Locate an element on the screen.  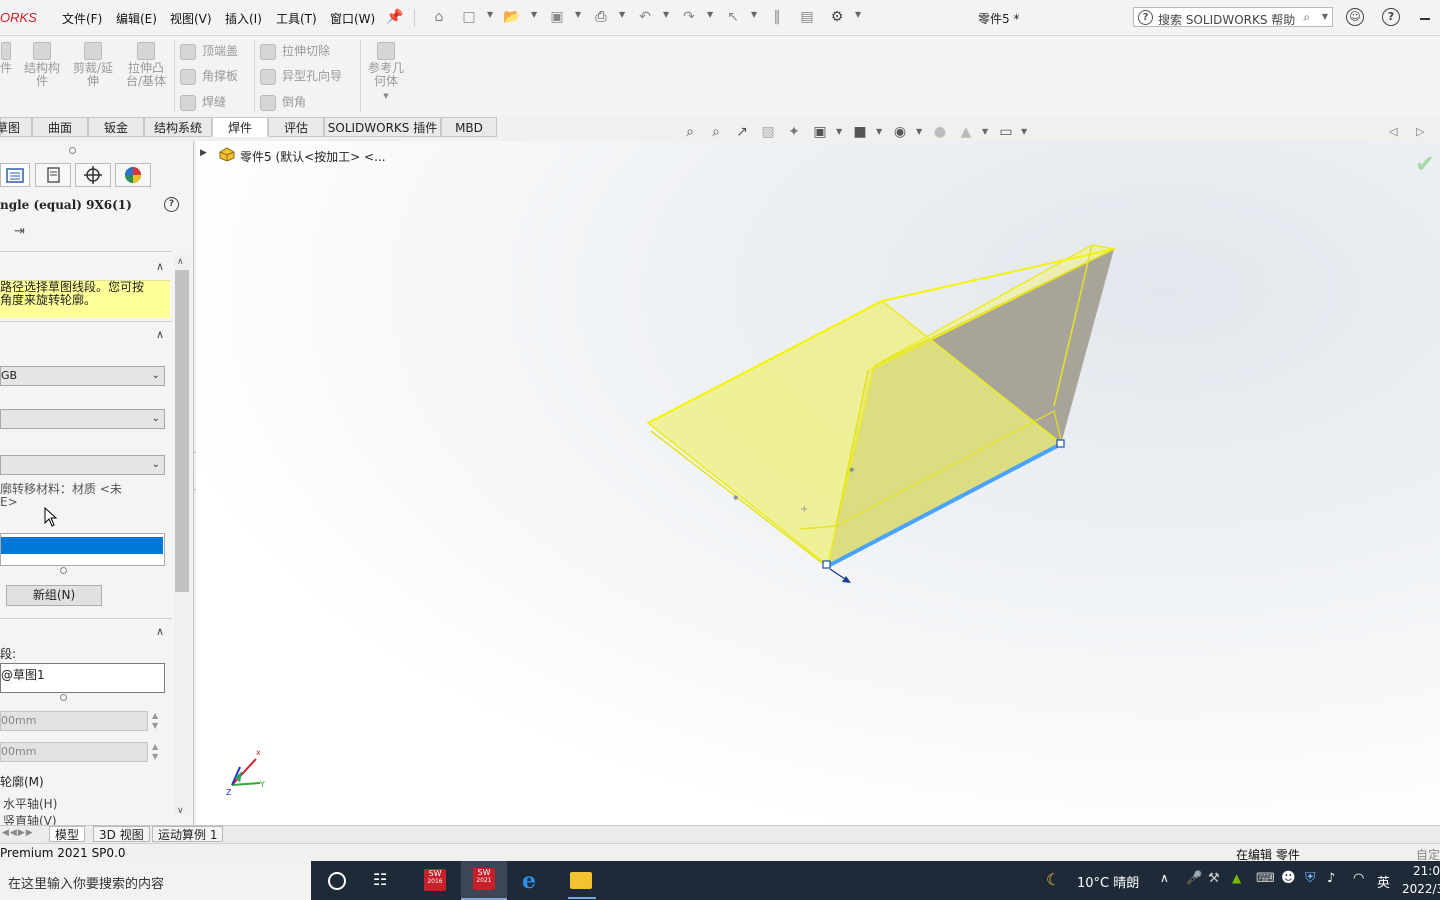
taskbar-search-input: 在这里输入你要搜索的内容 is located at coordinates (86, 882).